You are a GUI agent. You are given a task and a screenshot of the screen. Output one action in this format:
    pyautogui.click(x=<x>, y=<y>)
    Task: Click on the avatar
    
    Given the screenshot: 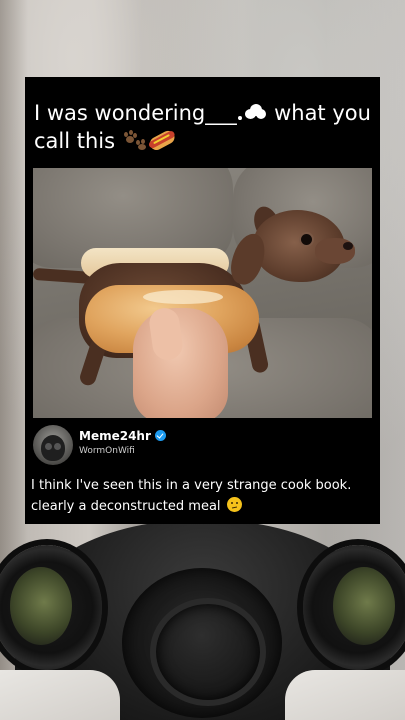 What is the action you would take?
    pyautogui.click(x=53, y=445)
    